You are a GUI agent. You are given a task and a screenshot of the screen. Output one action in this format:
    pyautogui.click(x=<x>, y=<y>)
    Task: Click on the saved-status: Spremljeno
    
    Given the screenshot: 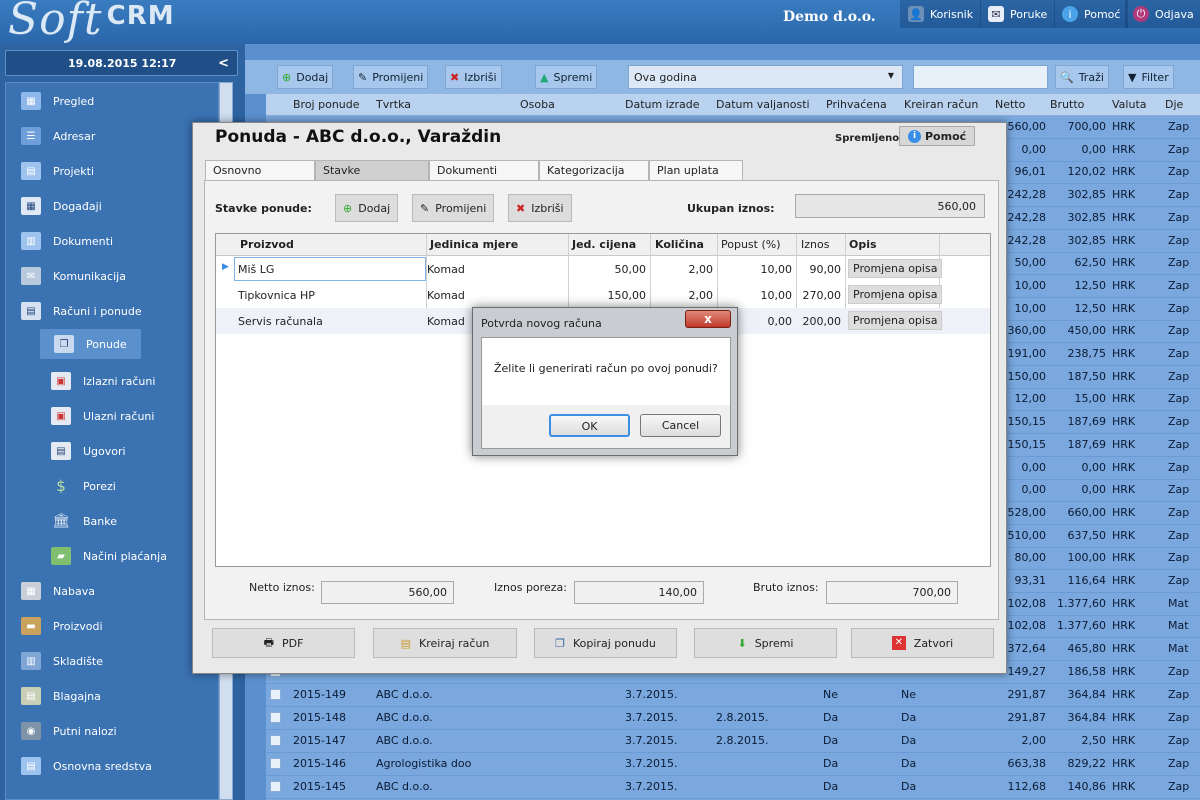 What is the action you would take?
    pyautogui.click(x=867, y=138)
    